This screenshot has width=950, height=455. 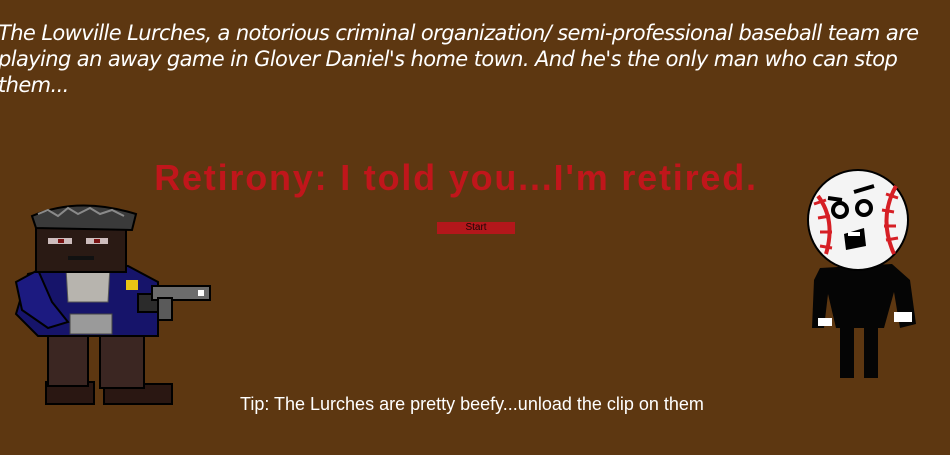 I want to click on start-button: Start, so click(x=476, y=228).